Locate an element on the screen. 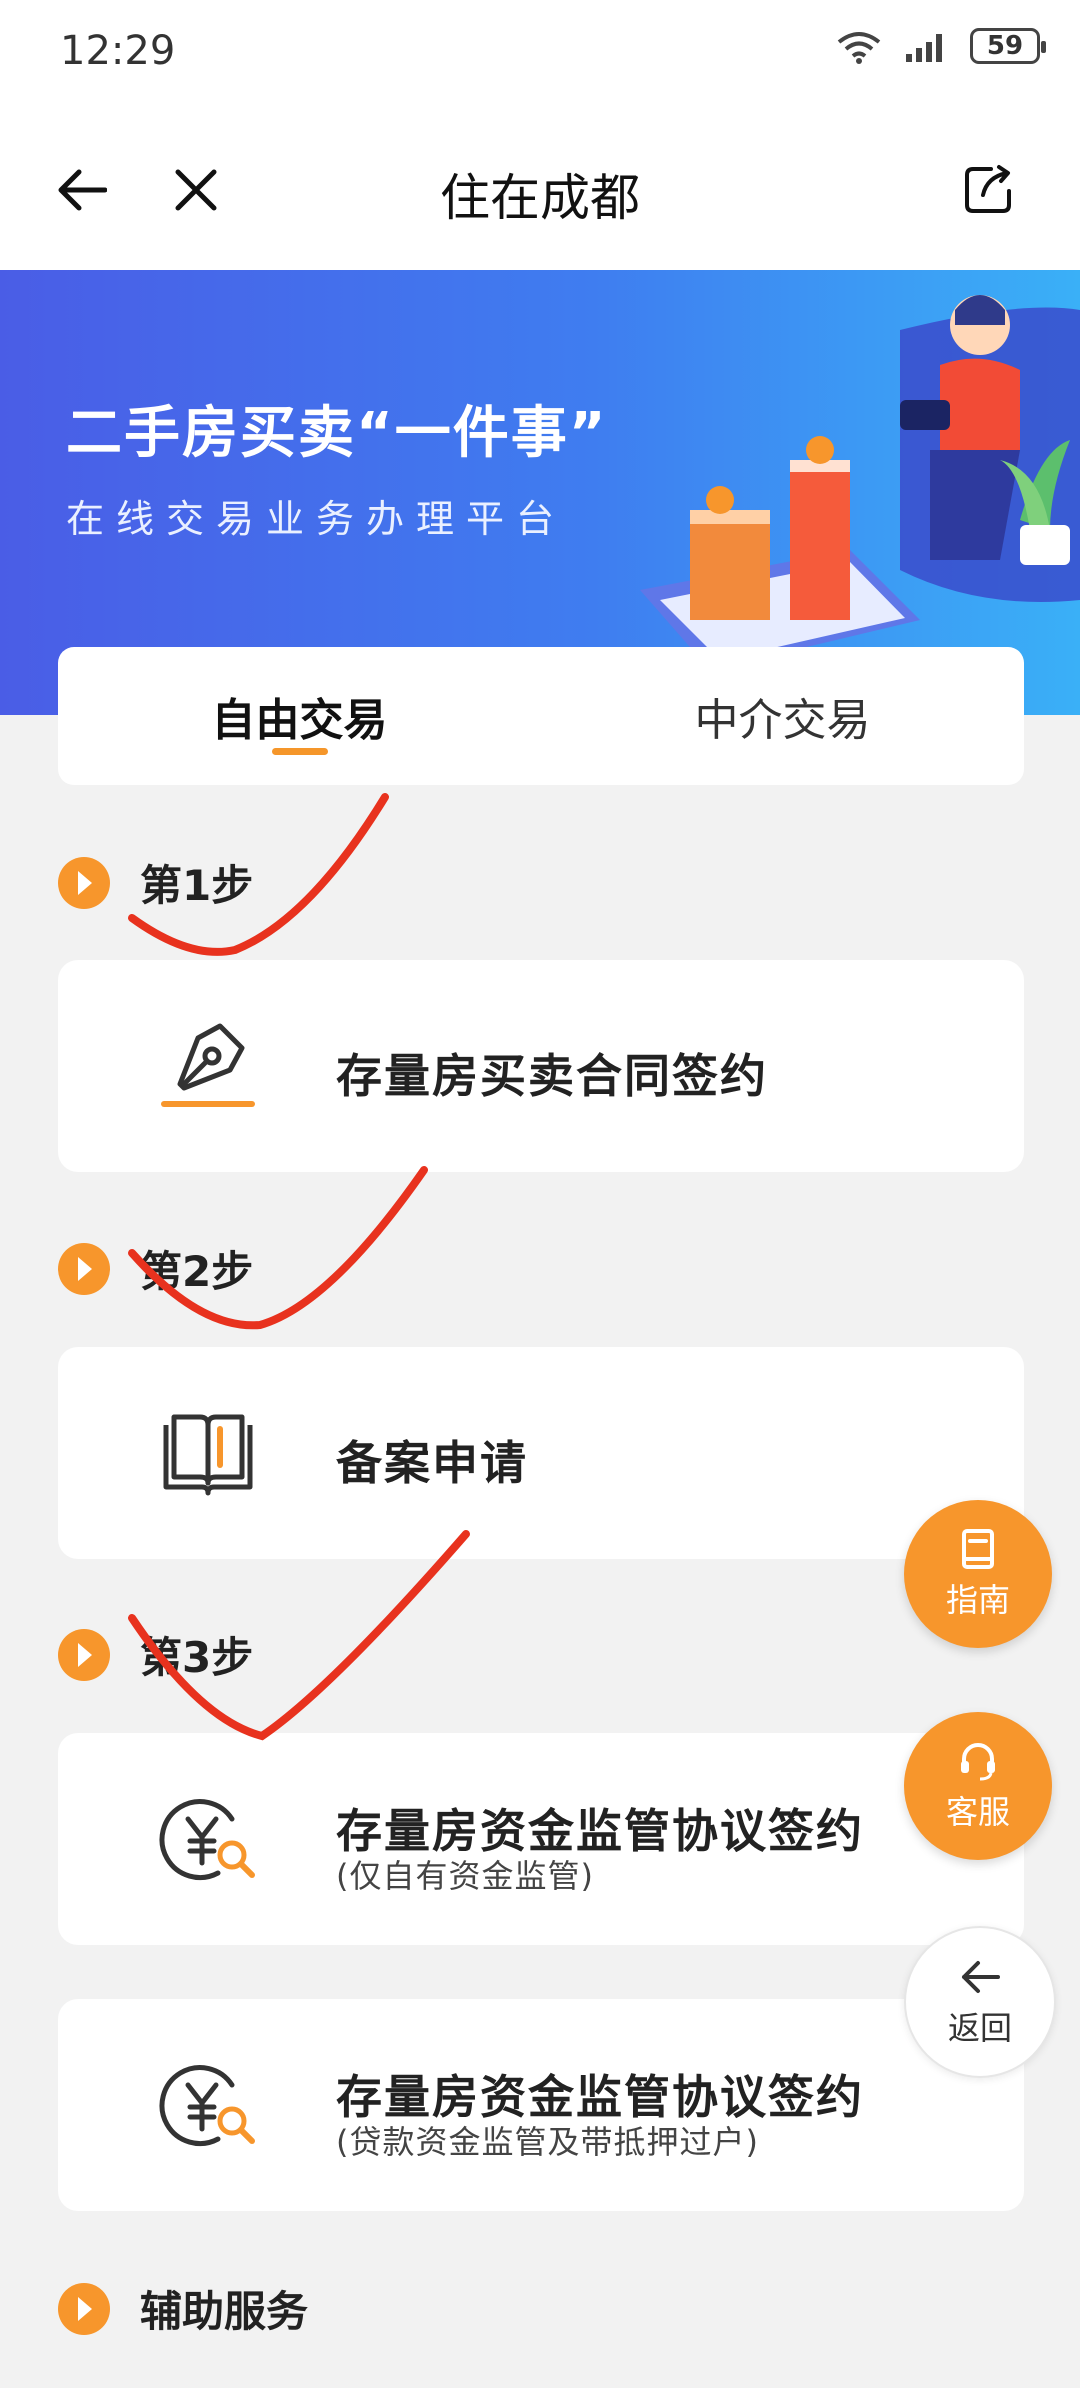 The image size is (1080, 2388). guide-label: 指南 is located at coordinates (977, 1600).